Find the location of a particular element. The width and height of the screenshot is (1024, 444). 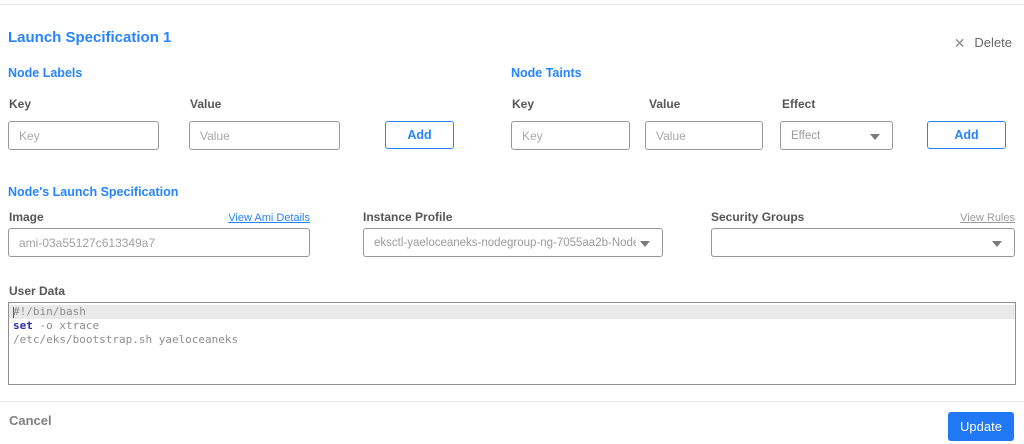

code-segment: -o xtrace is located at coordinates (66, 325).